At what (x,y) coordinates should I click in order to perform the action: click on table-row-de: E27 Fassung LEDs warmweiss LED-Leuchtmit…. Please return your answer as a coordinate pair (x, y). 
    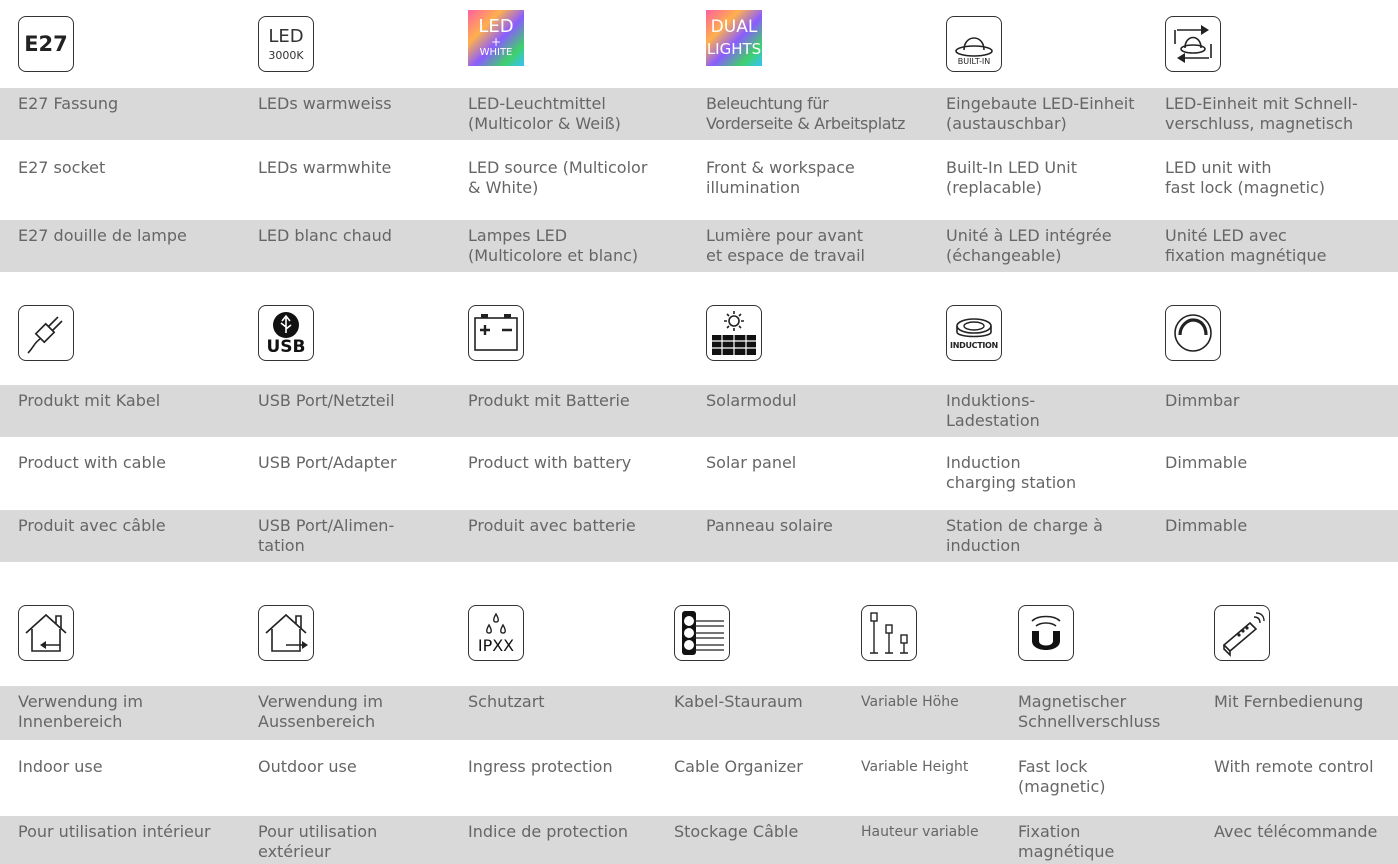
    Looking at the image, I should click on (699, 114).